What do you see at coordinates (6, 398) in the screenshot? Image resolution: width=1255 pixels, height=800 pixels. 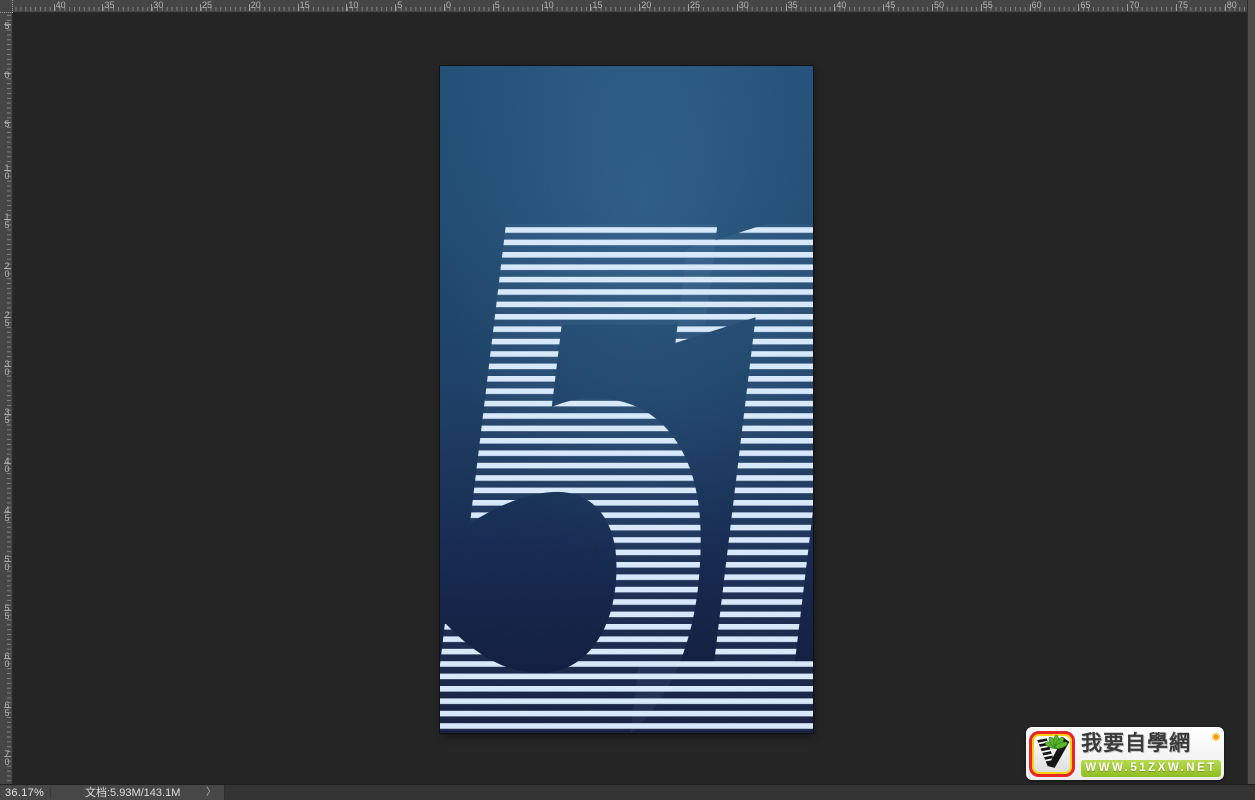 I see `vertical-ruler: 5 0 5 10 15 20 25 30 35 40 45 50 55 60 65 70` at bounding box center [6, 398].